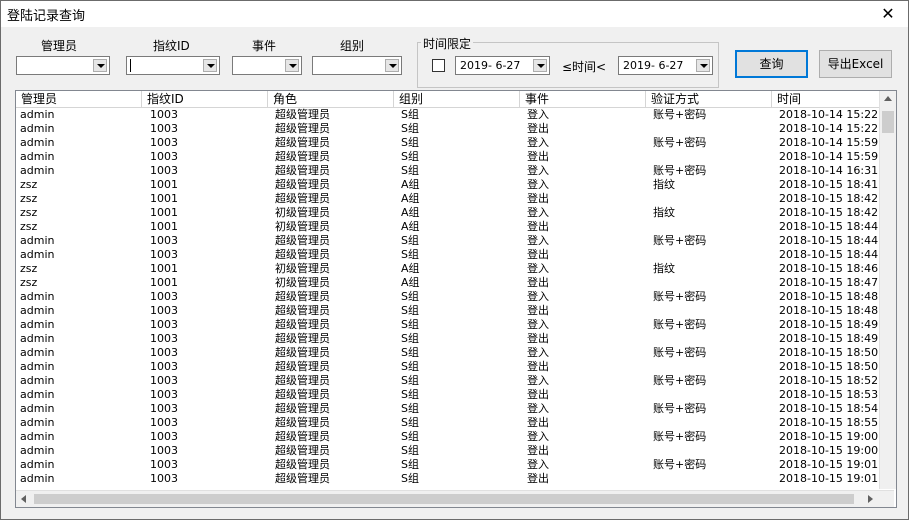 The width and height of the screenshot is (909, 520). I want to click on table-row: admin 1003 超级管理员 S组 登出 2018-10-15 19:00:21, so click(456, 451).